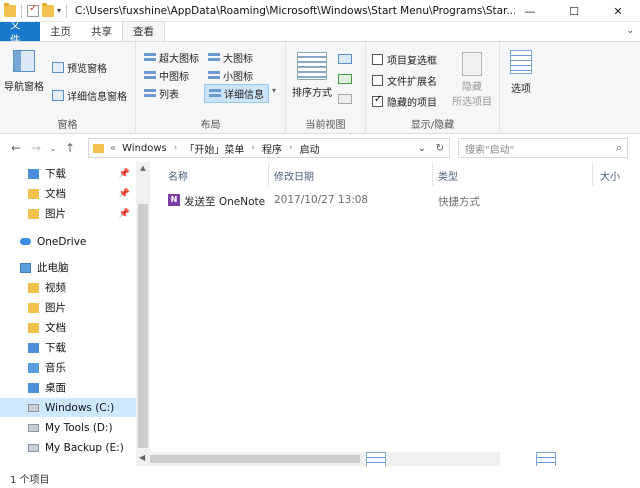 This screenshot has height=488, width=640. I want to click on nav-item-pictures: 图片, so click(68, 307).